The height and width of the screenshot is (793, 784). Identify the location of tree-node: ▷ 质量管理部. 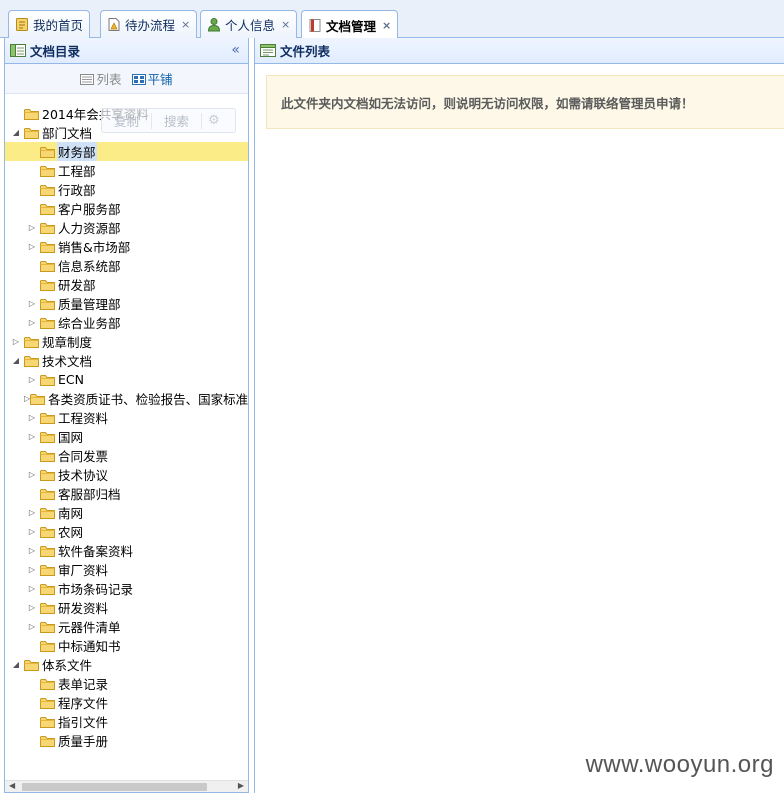
(126, 303).